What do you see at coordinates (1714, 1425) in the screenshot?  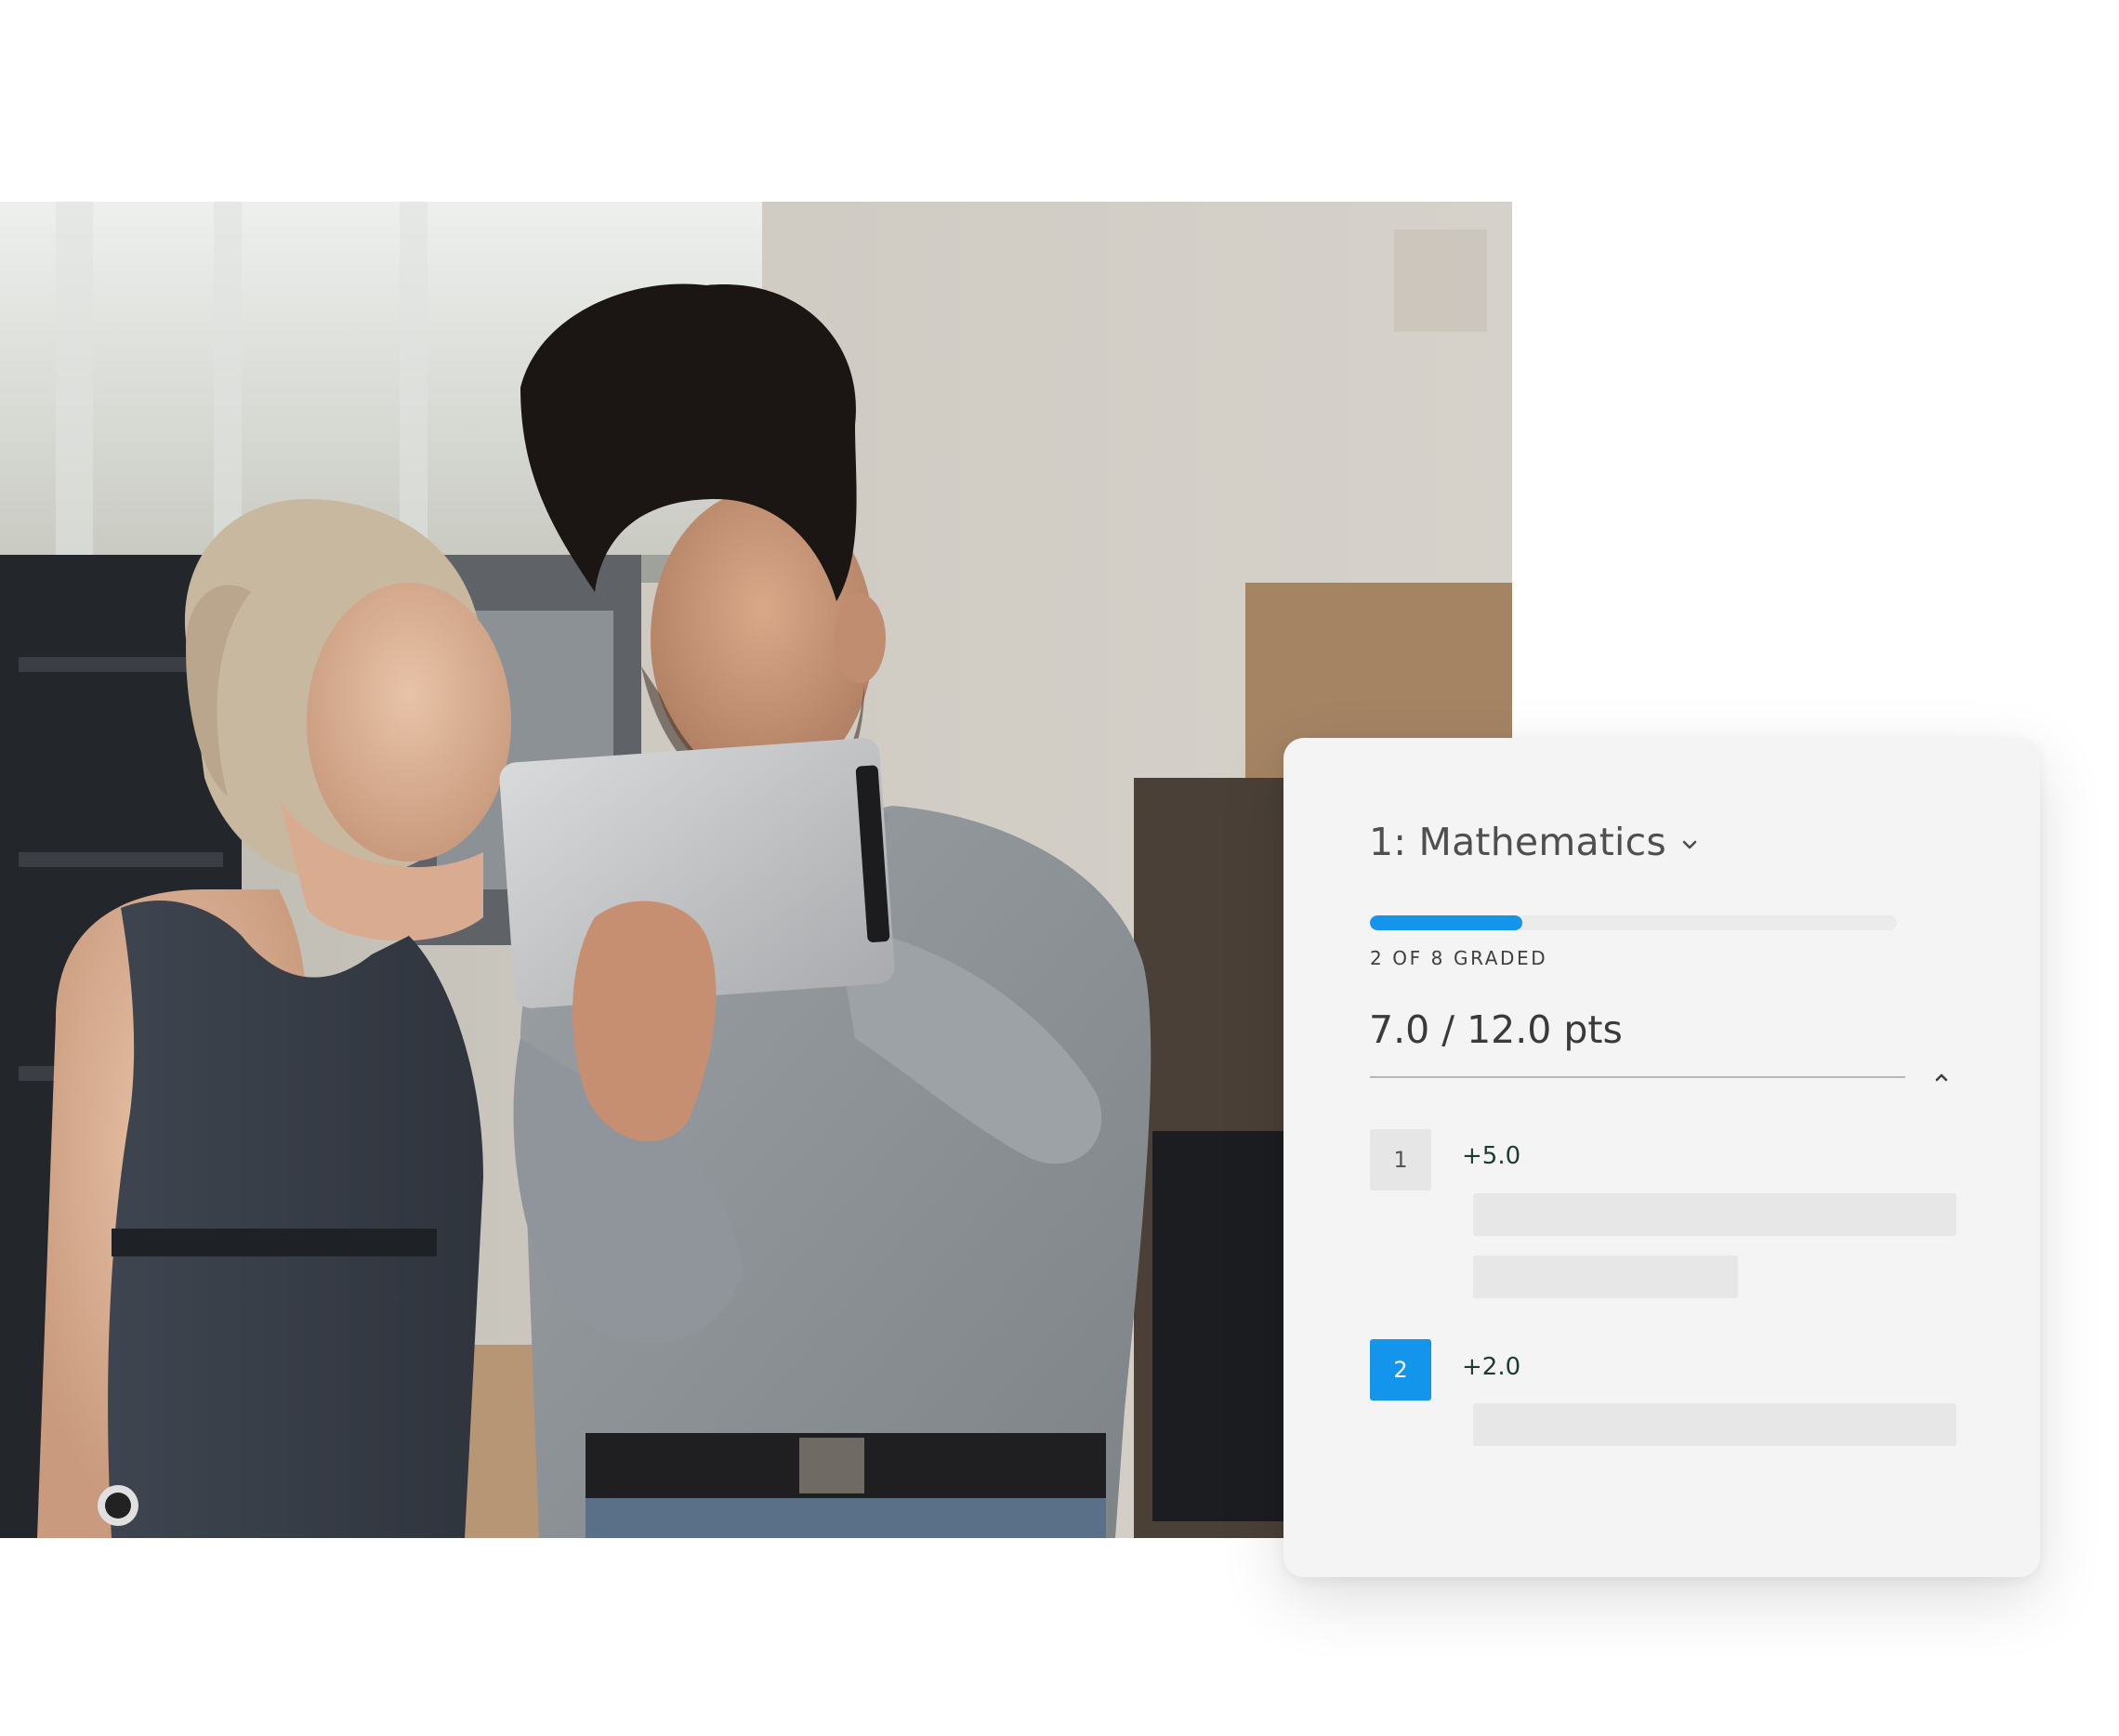 I see `question-2-placeholder-line` at bounding box center [1714, 1425].